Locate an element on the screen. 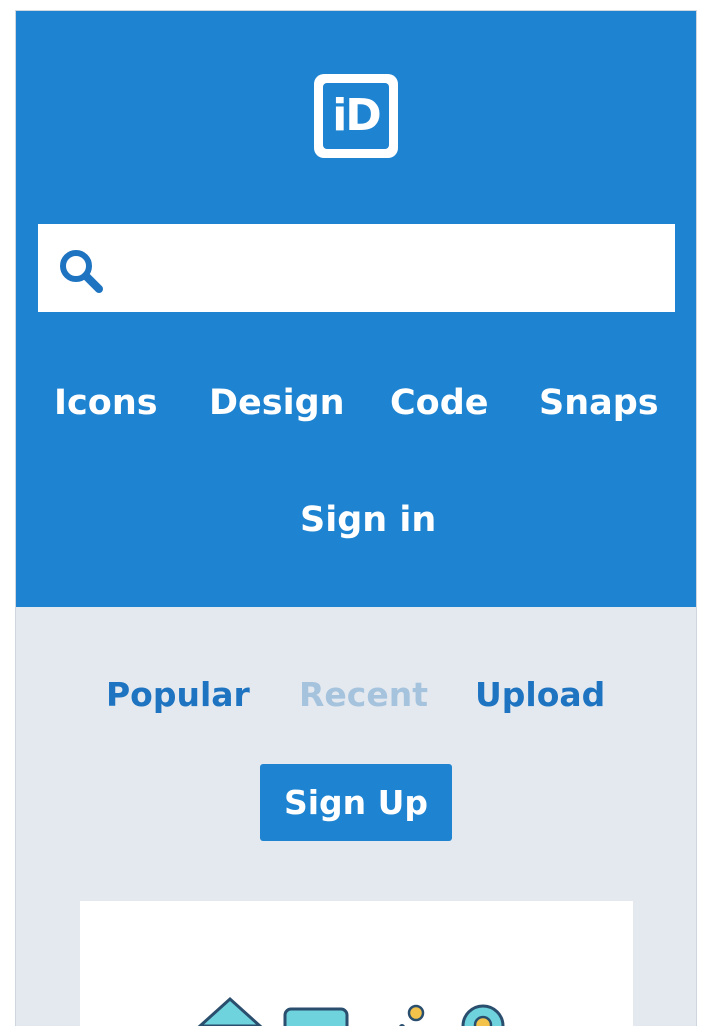 The width and height of the screenshot is (702, 1026). logo-text: iD is located at coordinates (357, 115).